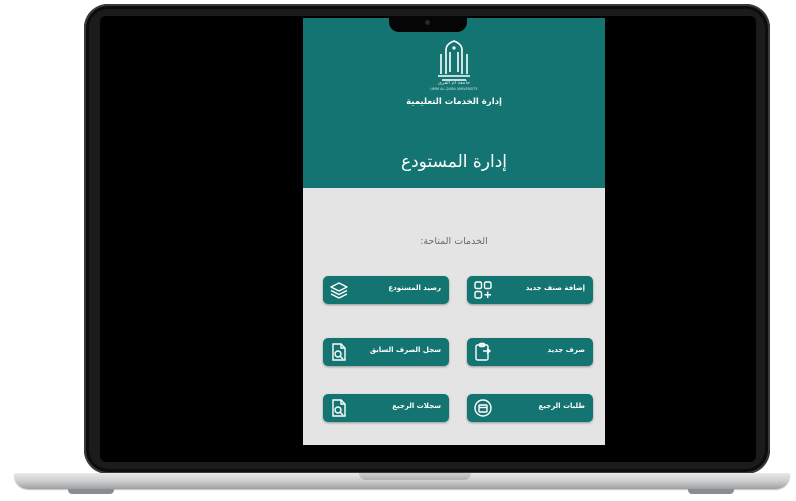 The image size is (796, 501). I want to click on laptop-base, so click(402, 481).